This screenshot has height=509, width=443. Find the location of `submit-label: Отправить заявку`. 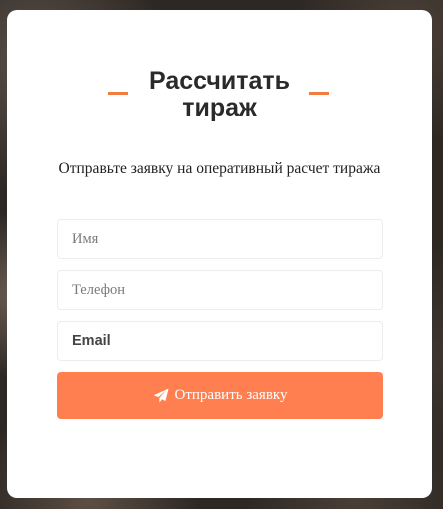

submit-label: Отправить заявку is located at coordinates (231, 395).